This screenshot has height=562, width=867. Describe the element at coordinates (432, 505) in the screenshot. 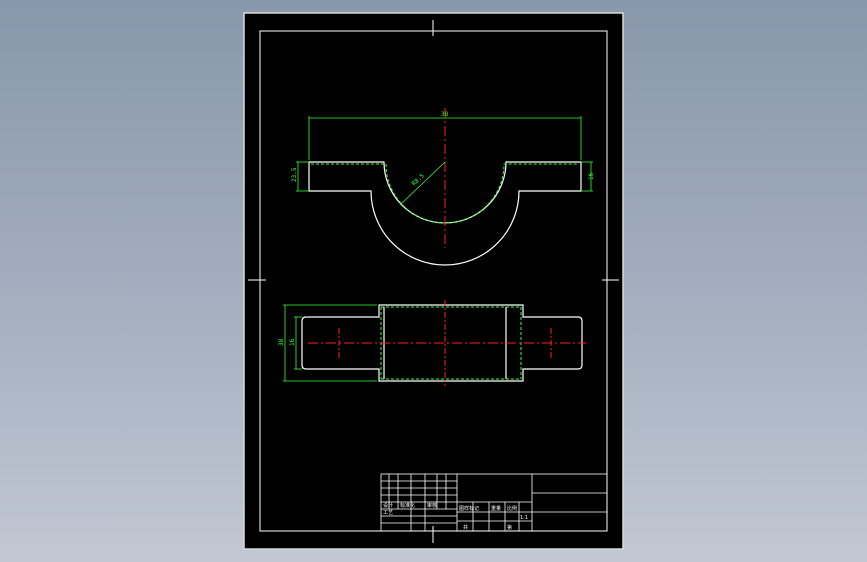

I see `tb-label-review: 审核` at that location.